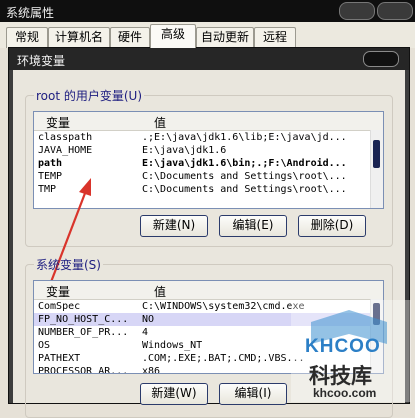 This screenshot has width=415, height=418. I want to click on dialog-title-bar: 环境变量, so click(209, 59).